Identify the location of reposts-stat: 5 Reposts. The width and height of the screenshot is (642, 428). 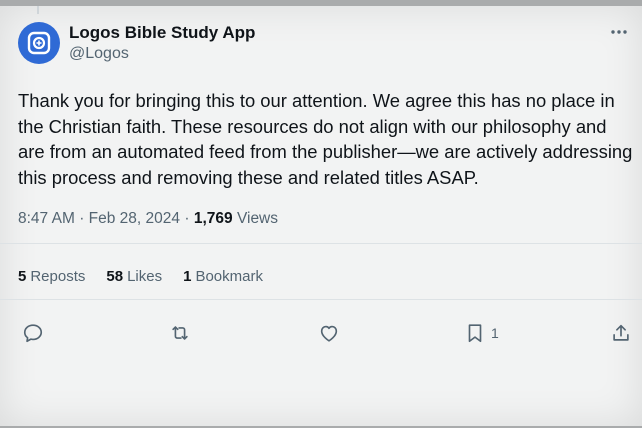
(51, 276).